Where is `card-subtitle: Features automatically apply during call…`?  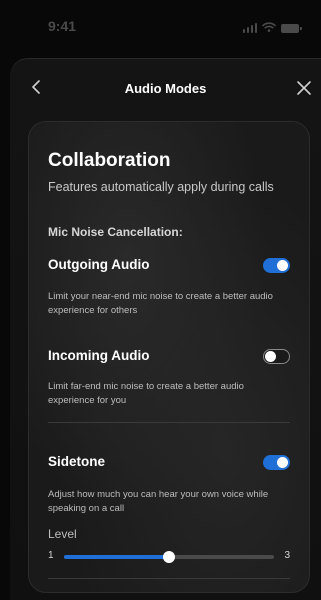
card-subtitle: Features automatically apply during call… is located at coordinates (161, 187).